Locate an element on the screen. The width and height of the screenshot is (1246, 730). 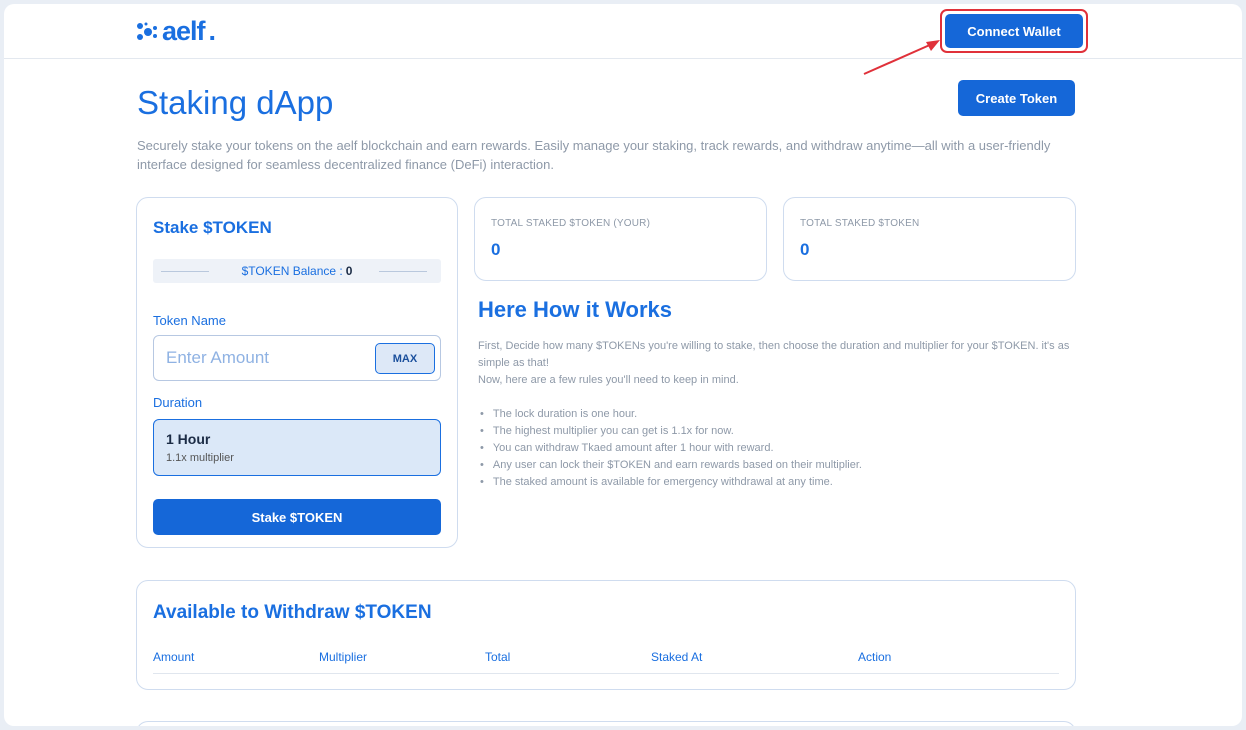
create-token-button: Create Token is located at coordinates (1016, 98).